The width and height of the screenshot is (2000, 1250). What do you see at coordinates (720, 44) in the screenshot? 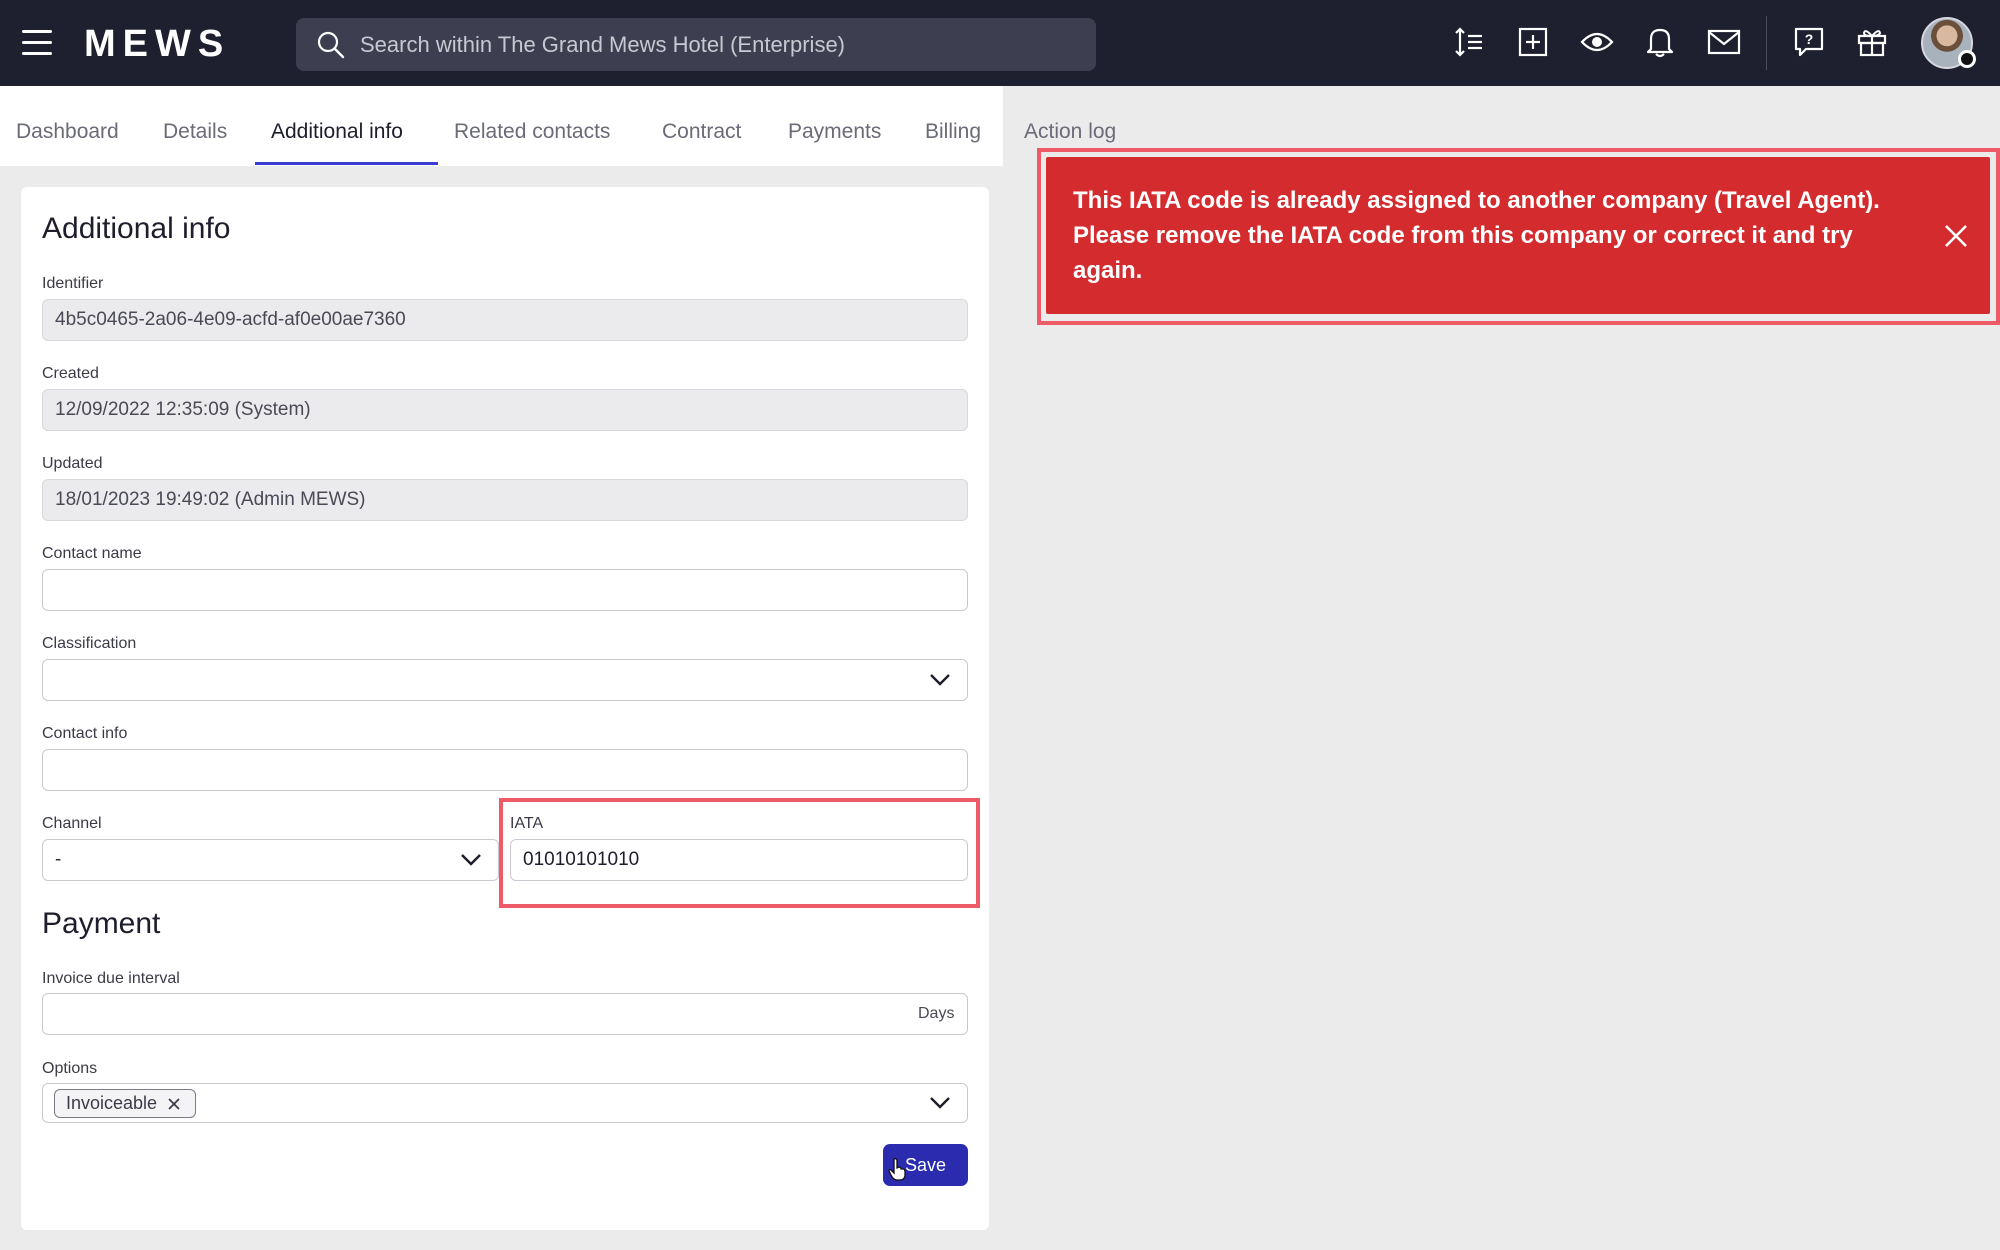
I see `search-input` at bounding box center [720, 44].